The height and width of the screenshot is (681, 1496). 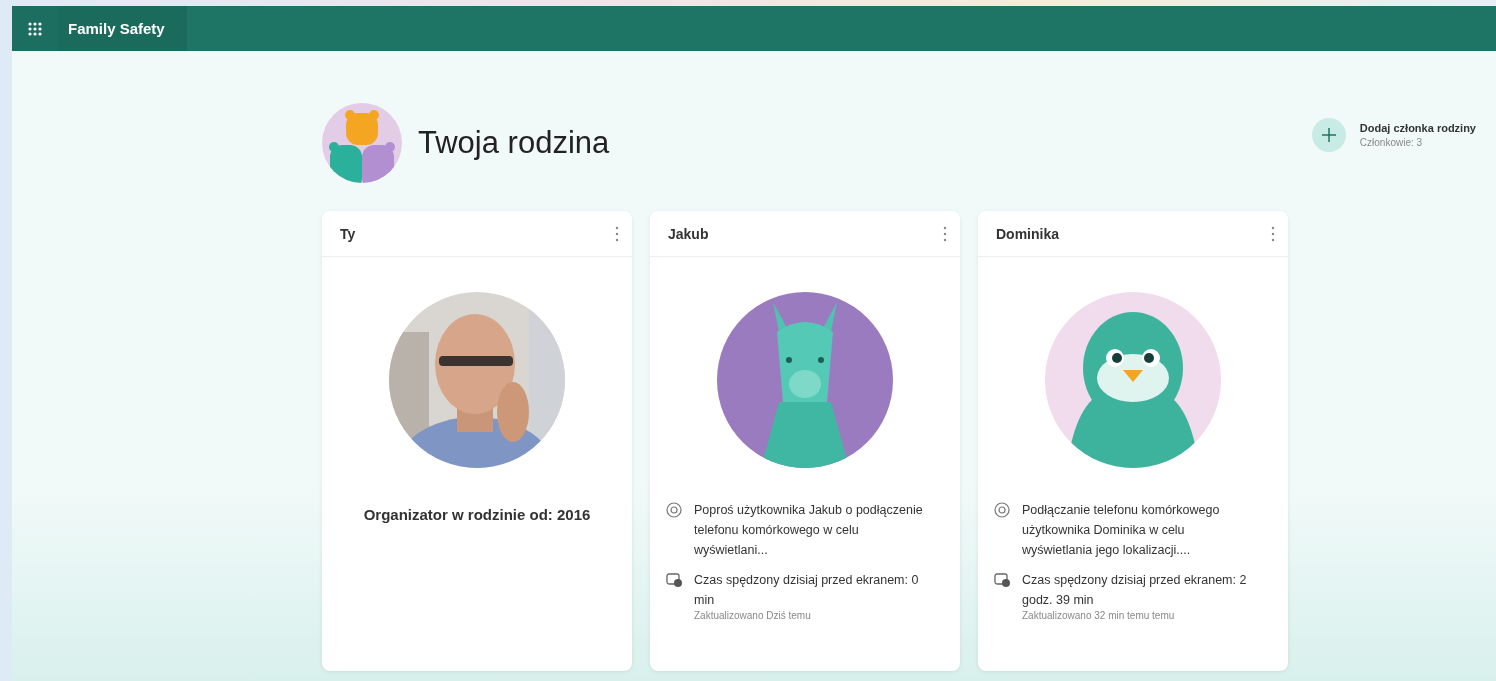 I want to click on updated-text: Zaktualizowano Dziś temu, so click(x=753, y=615).